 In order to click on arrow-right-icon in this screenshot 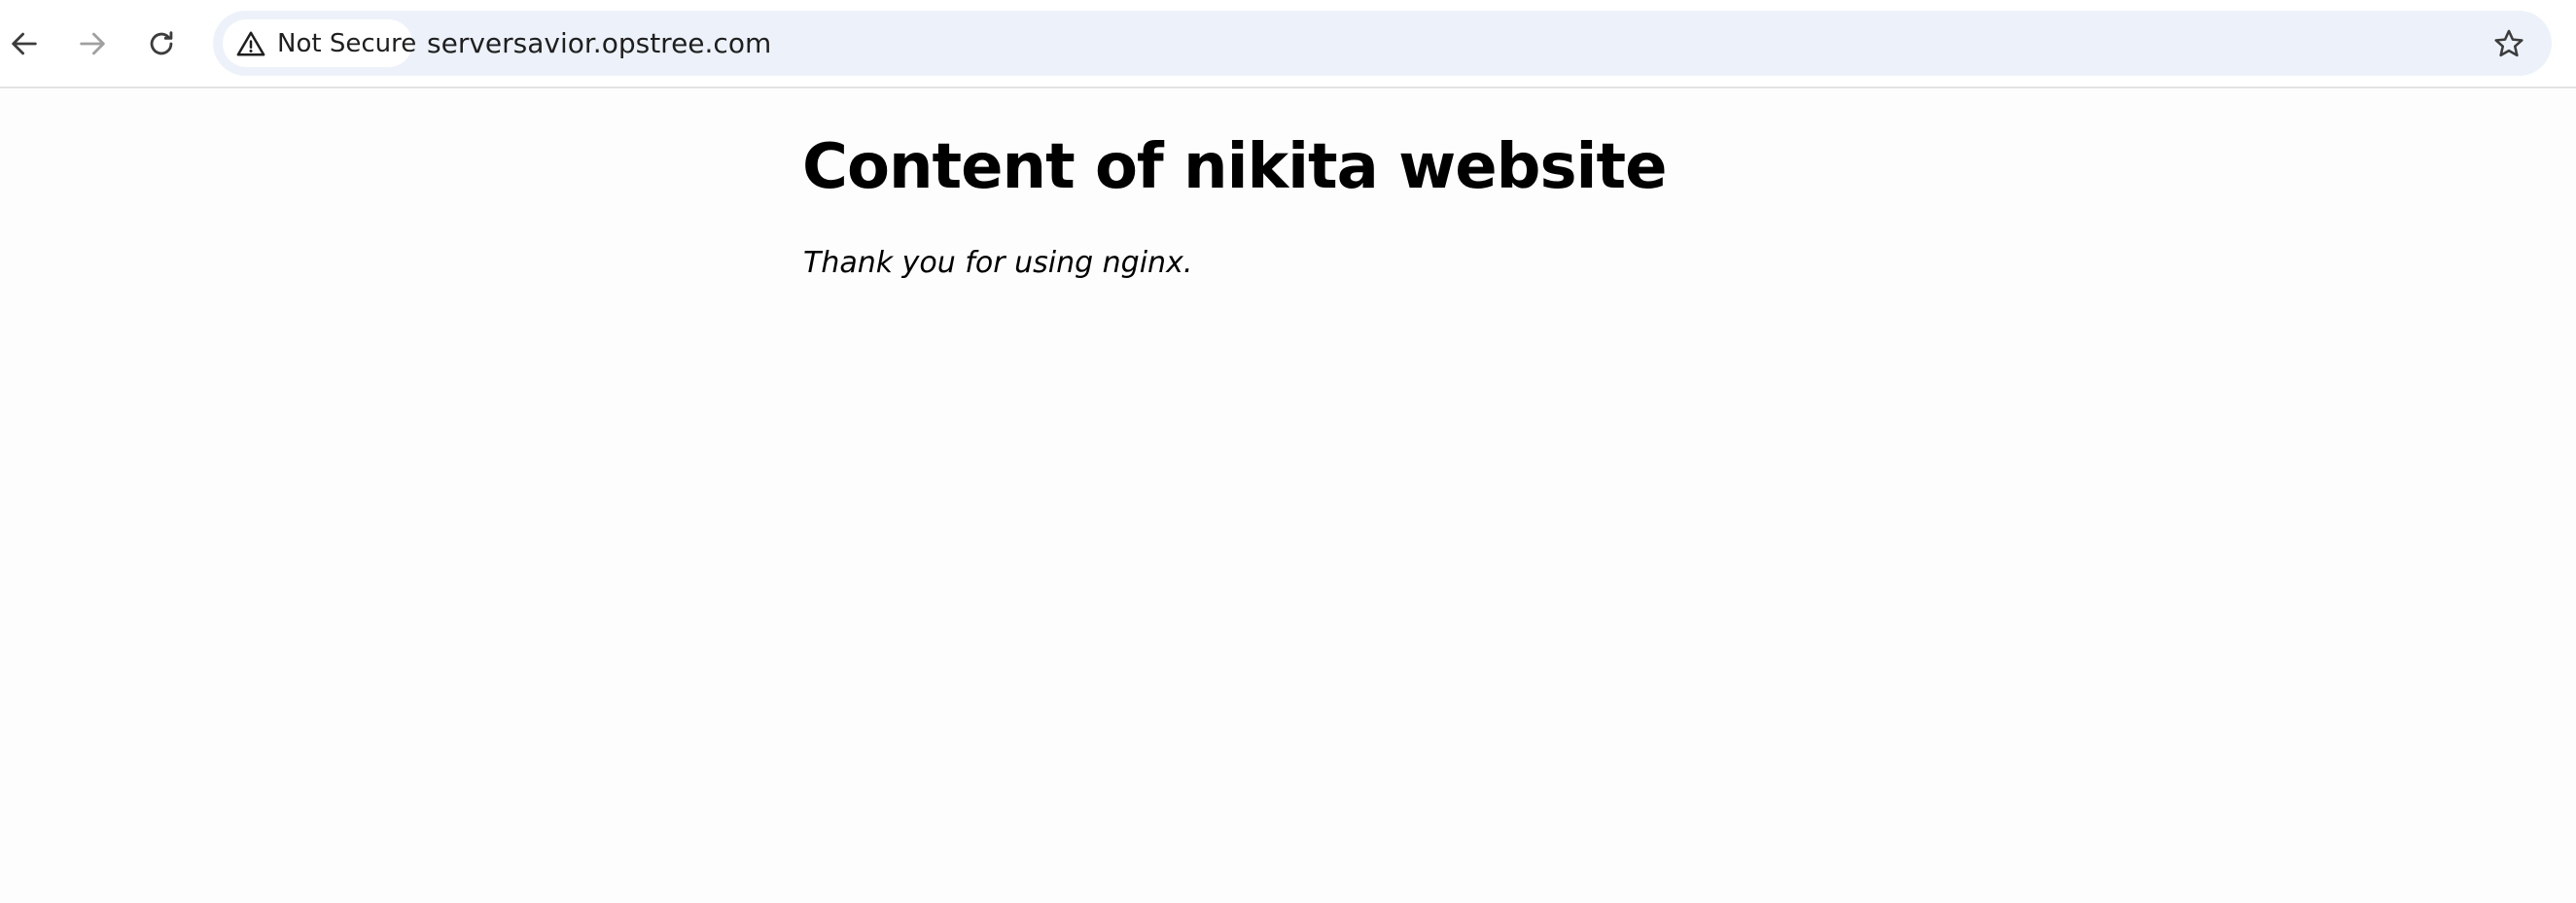, I will do `click(92, 43)`.